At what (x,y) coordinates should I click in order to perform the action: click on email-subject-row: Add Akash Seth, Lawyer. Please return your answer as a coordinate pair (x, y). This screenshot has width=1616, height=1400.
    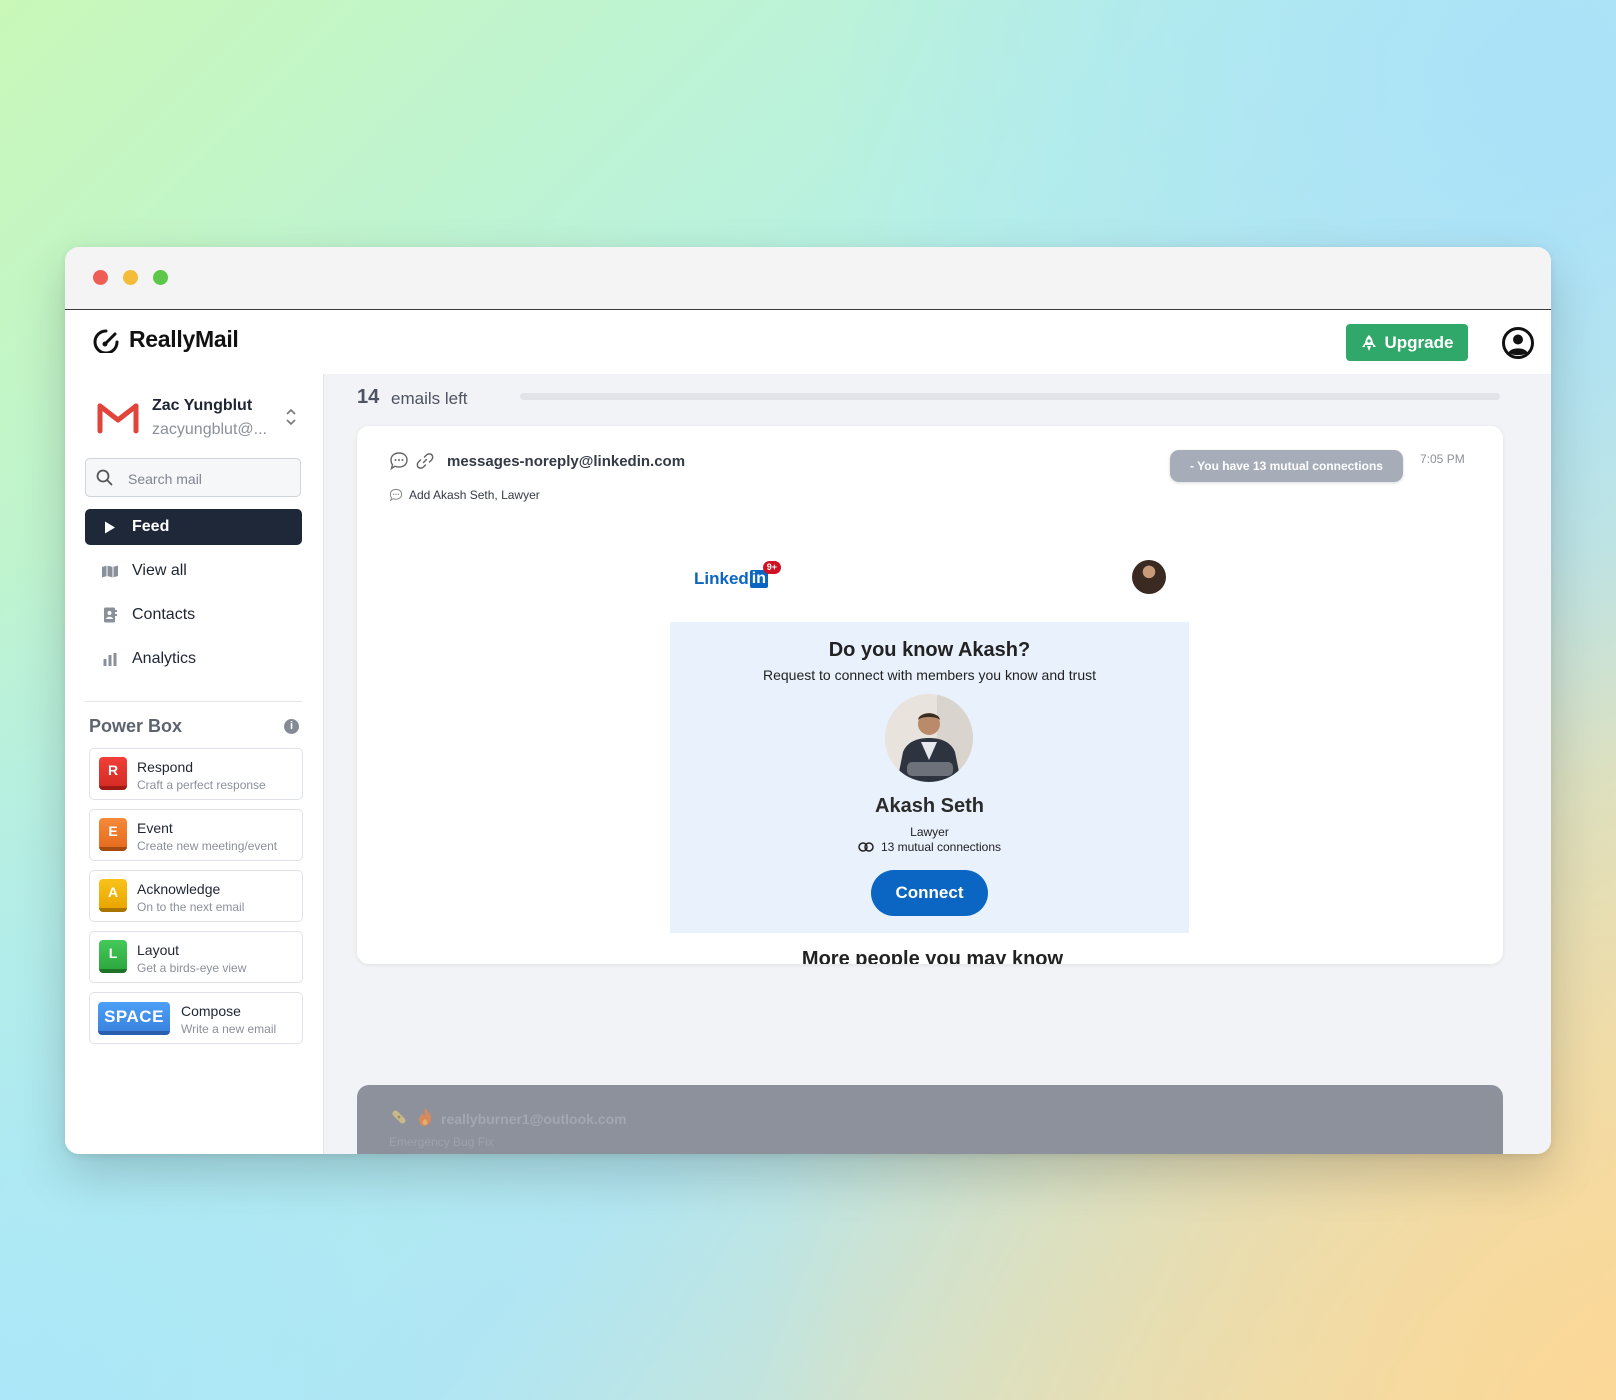
    Looking at the image, I should click on (464, 495).